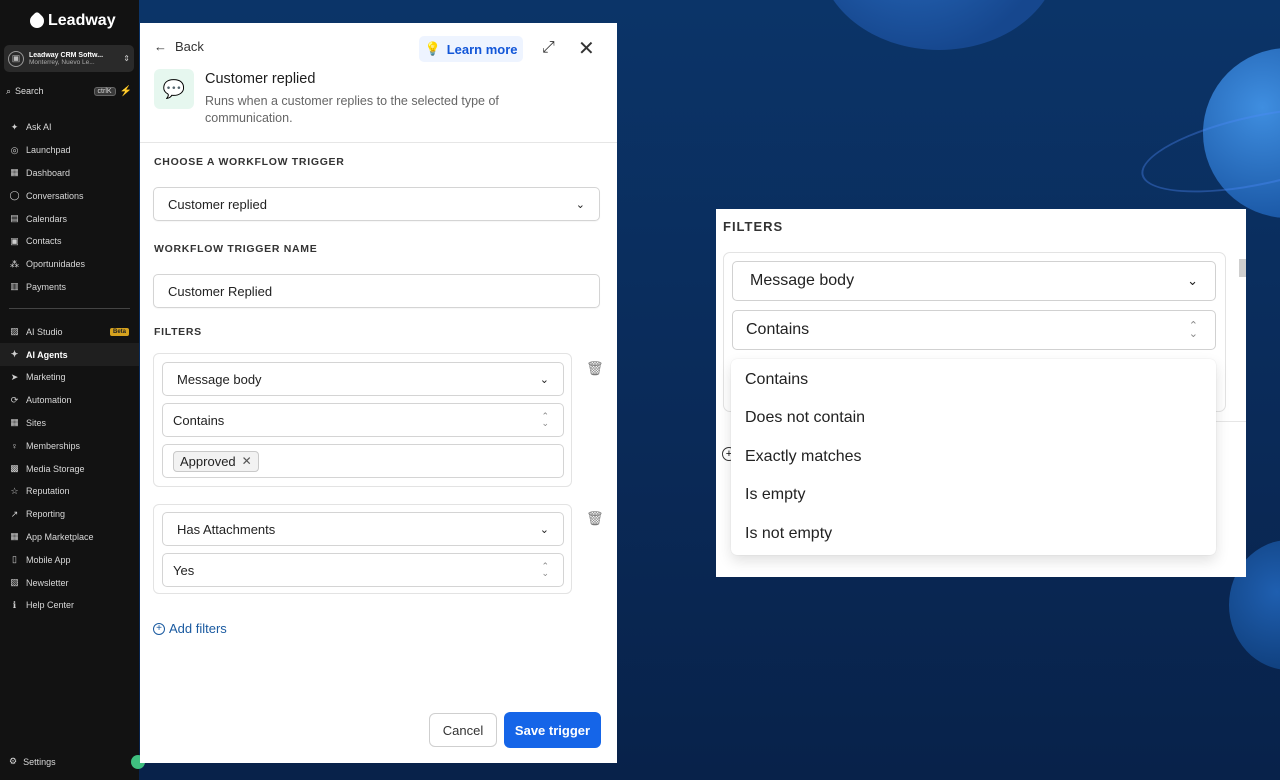  I want to click on dropdown-option: Is not empty, so click(788, 534).